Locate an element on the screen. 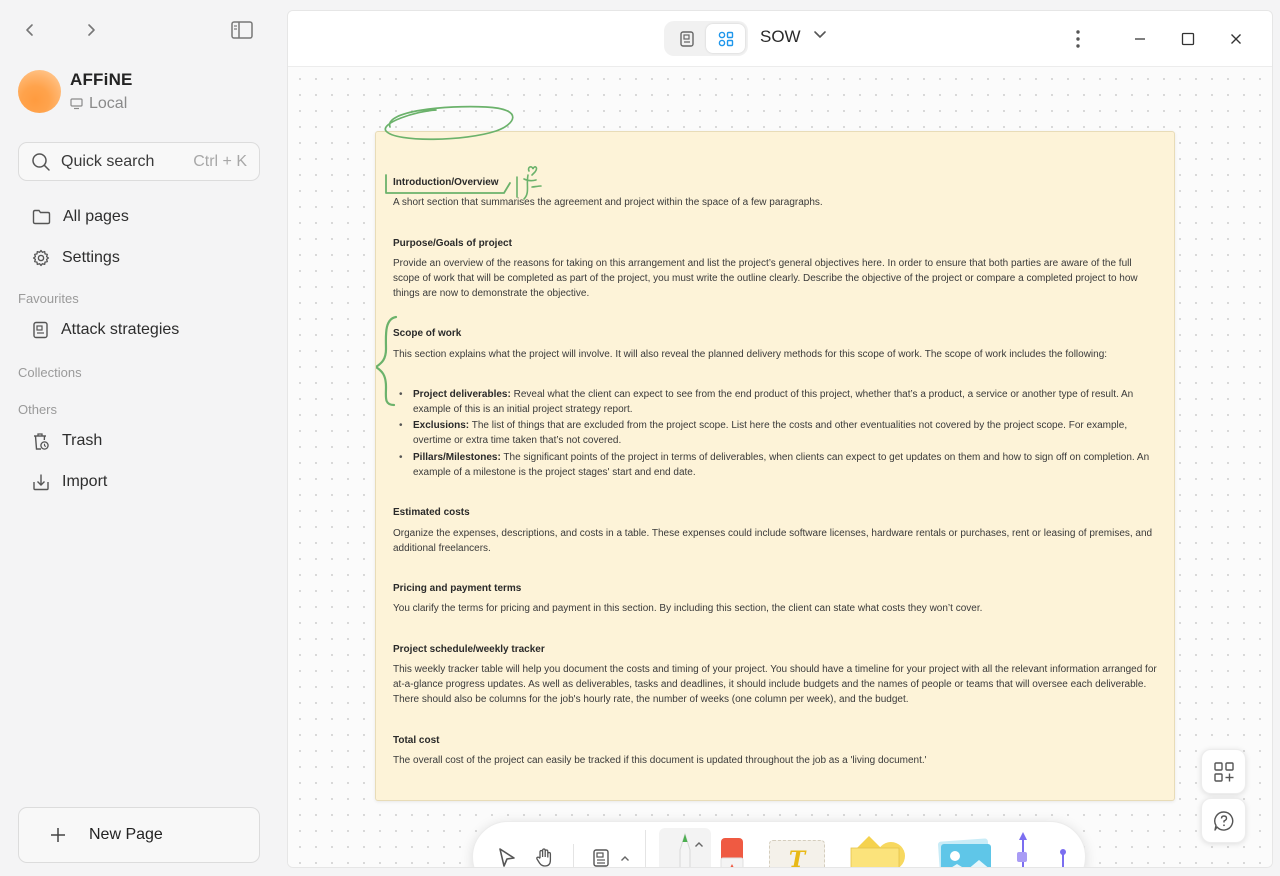 The image size is (1280, 876). sidebar-item-attack-strategies: Attack strategies is located at coordinates (139, 330).